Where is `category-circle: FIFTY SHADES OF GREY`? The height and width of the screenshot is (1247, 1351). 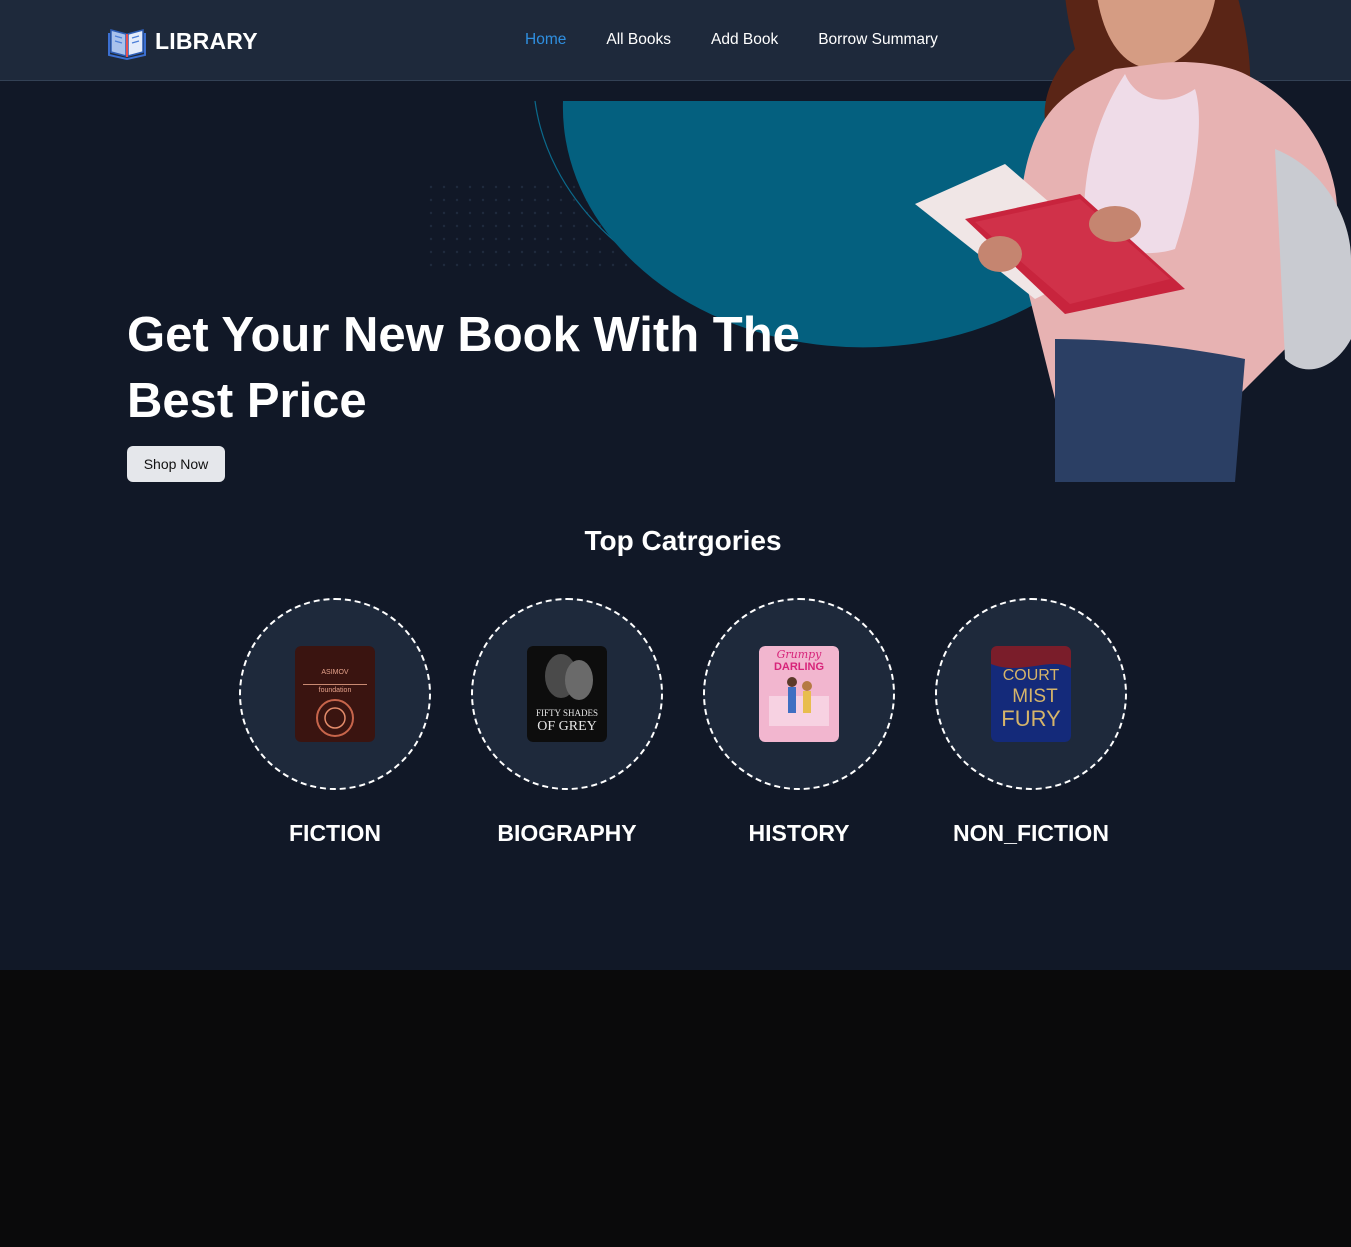
category-circle: FIFTY SHADES OF GREY is located at coordinates (567, 694).